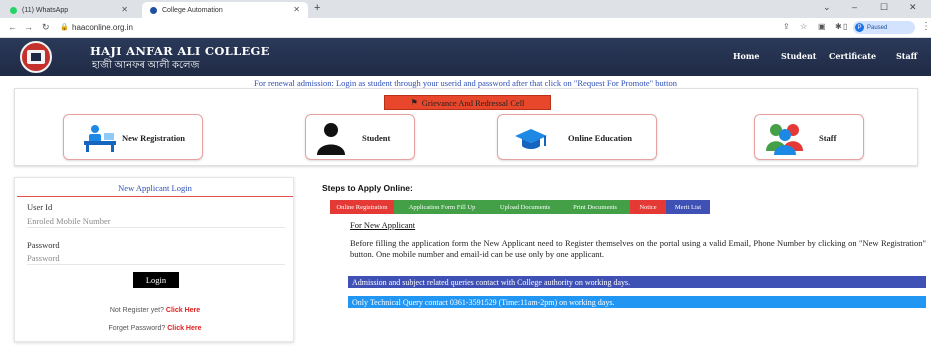  I want to click on online-education-label: Online Education, so click(600, 138).